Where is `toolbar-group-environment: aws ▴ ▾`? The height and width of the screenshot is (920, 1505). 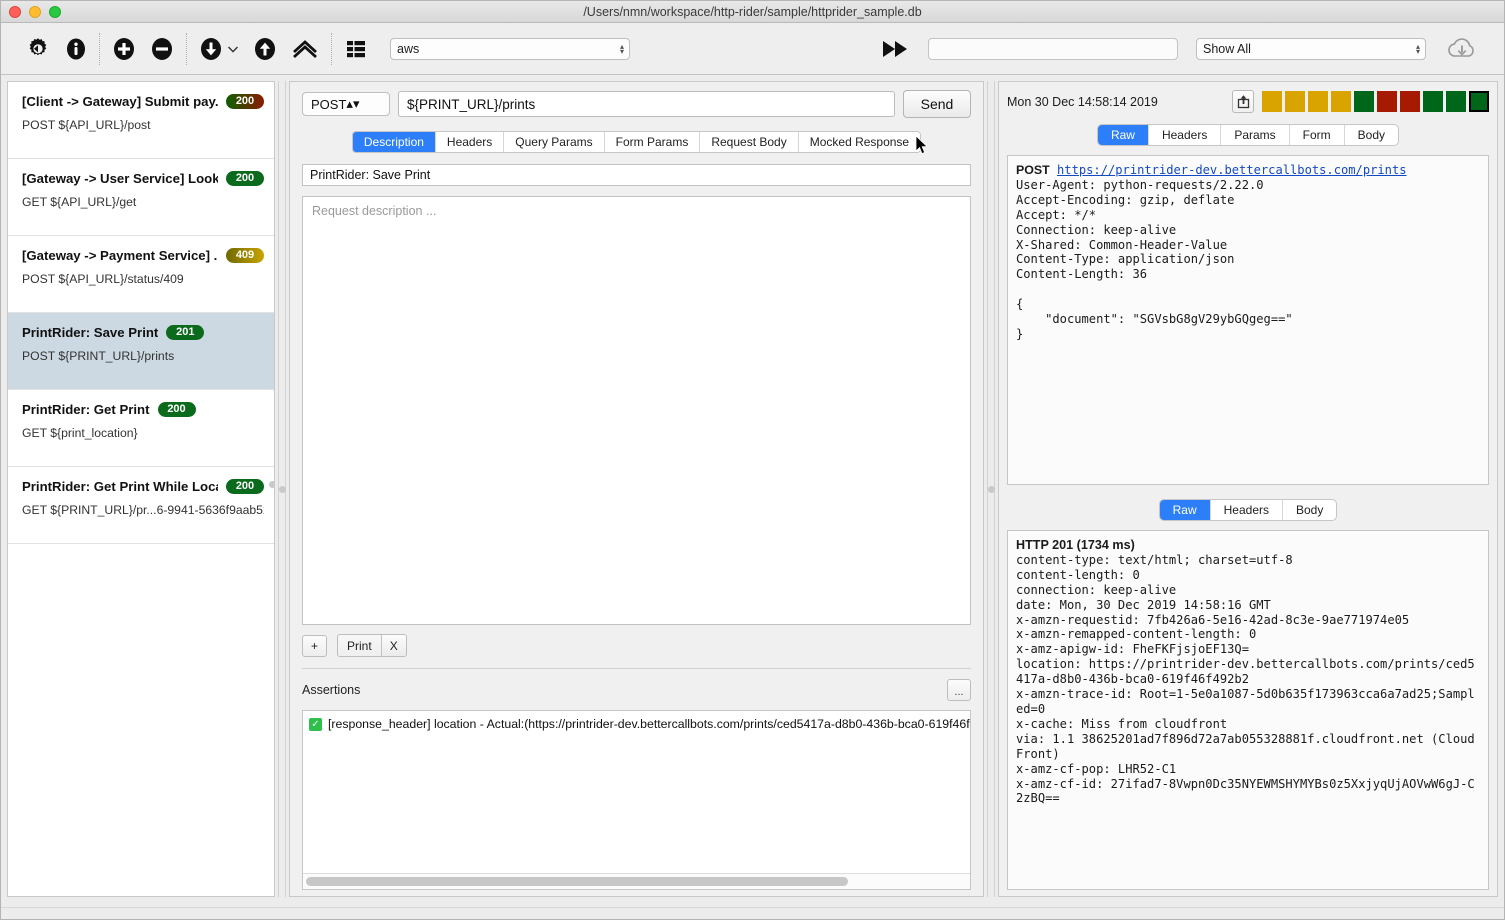 toolbar-group-environment: aws ▴ ▾ is located at coordinates (487, 49).